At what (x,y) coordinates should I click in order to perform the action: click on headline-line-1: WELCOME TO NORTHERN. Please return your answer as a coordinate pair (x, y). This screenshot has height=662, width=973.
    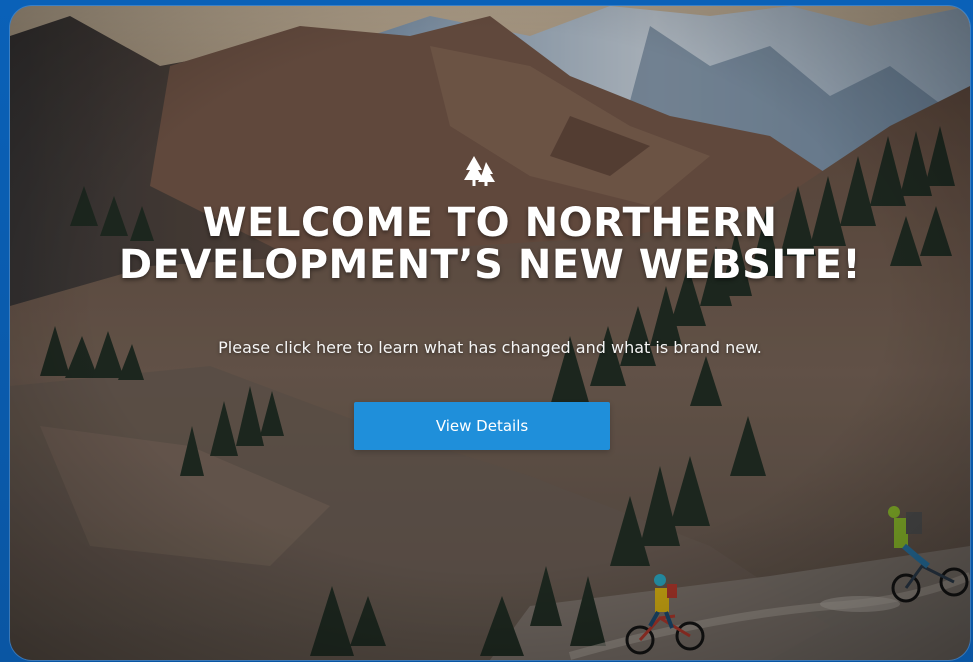
    Looking at the image, I should click on (490, 223).